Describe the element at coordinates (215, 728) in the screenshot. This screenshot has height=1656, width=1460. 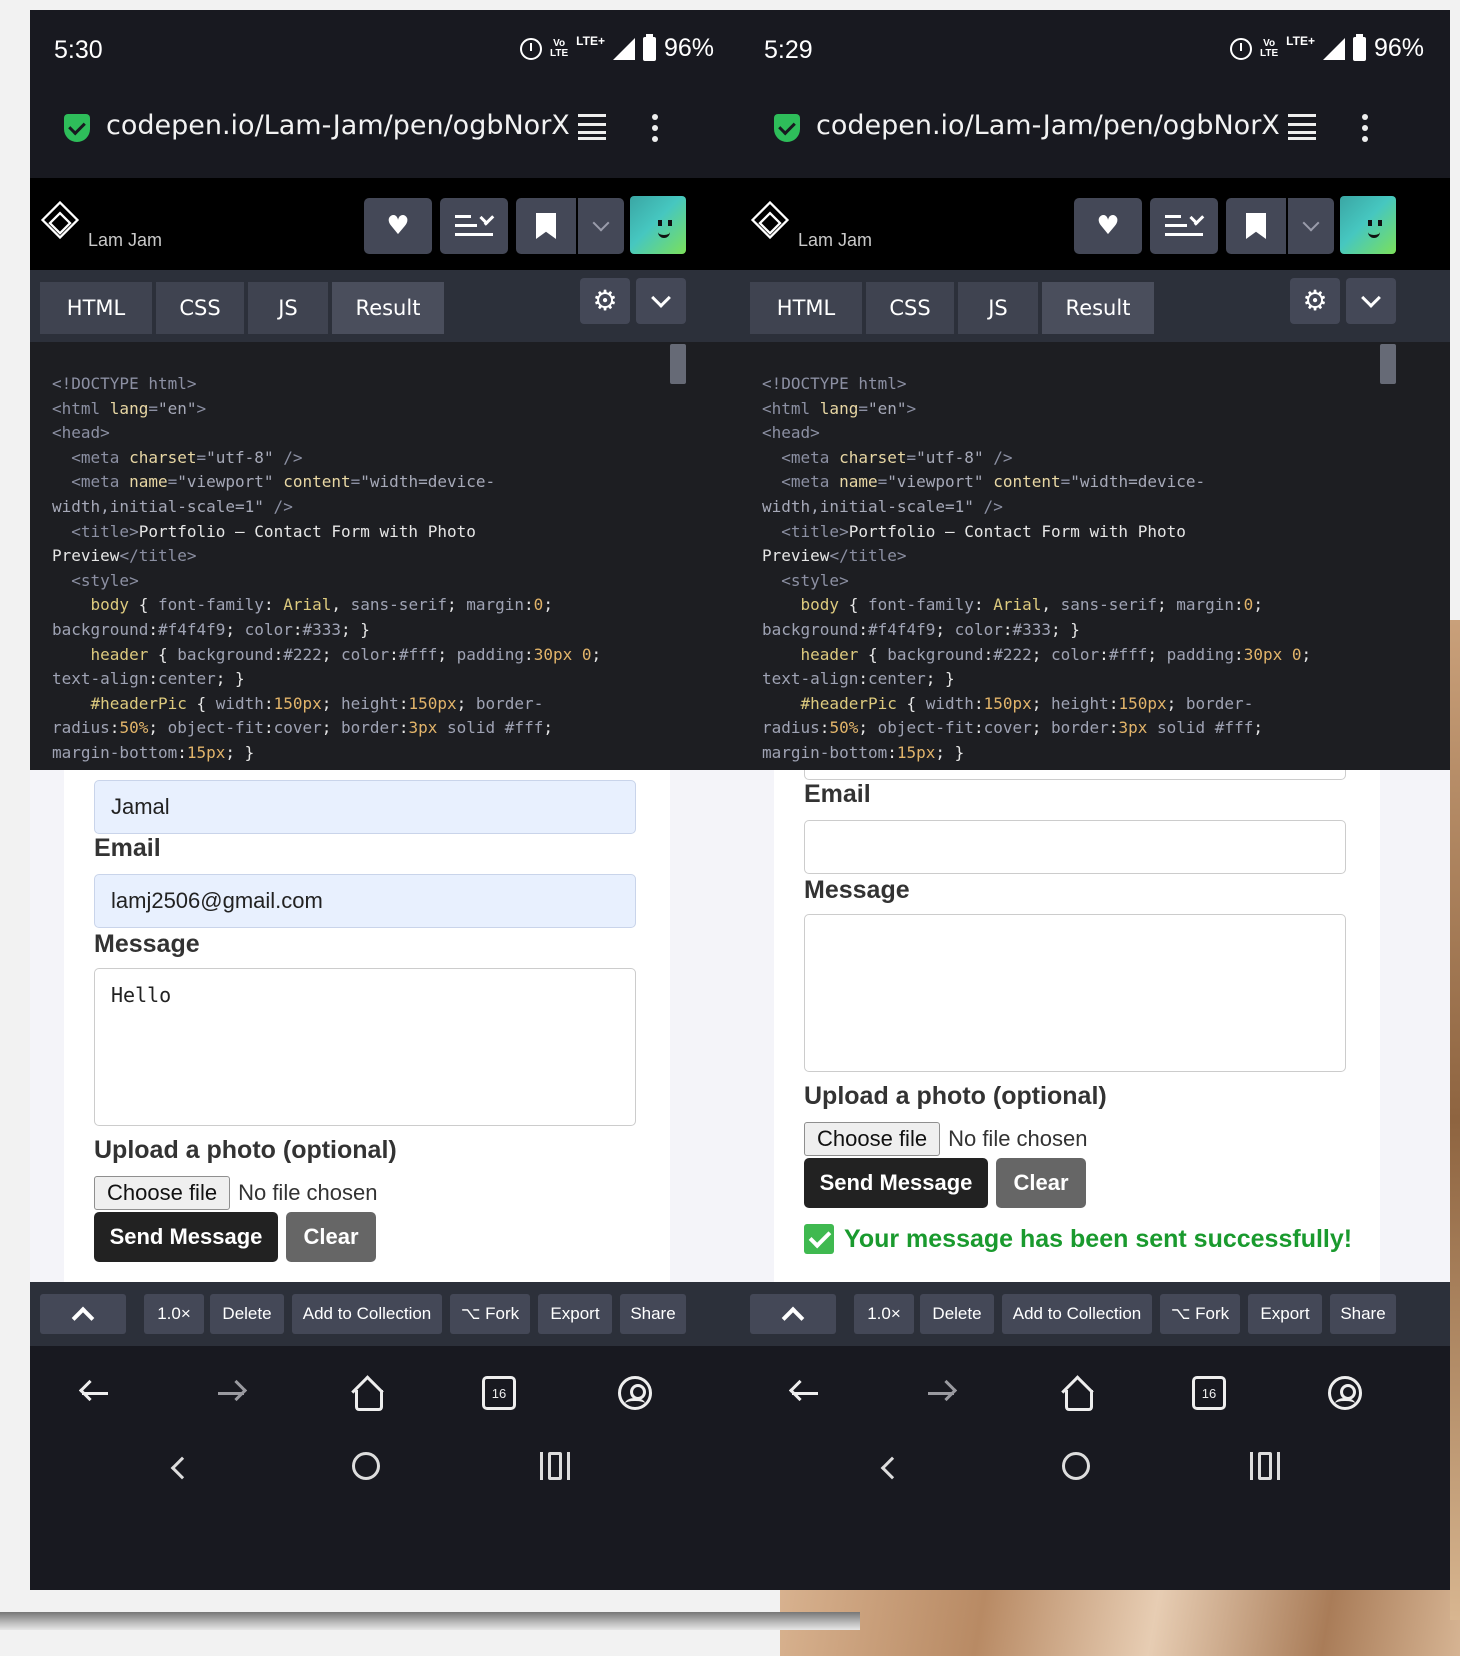
I see `code-token: object-fit` at that location.